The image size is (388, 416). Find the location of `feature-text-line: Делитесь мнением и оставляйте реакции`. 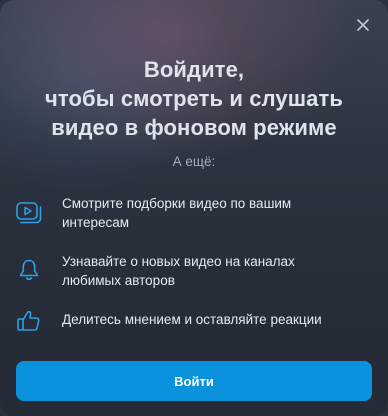

feature-text-line: Делитесь мнением и оставляйте реакции is located at coordinates (192, 319).